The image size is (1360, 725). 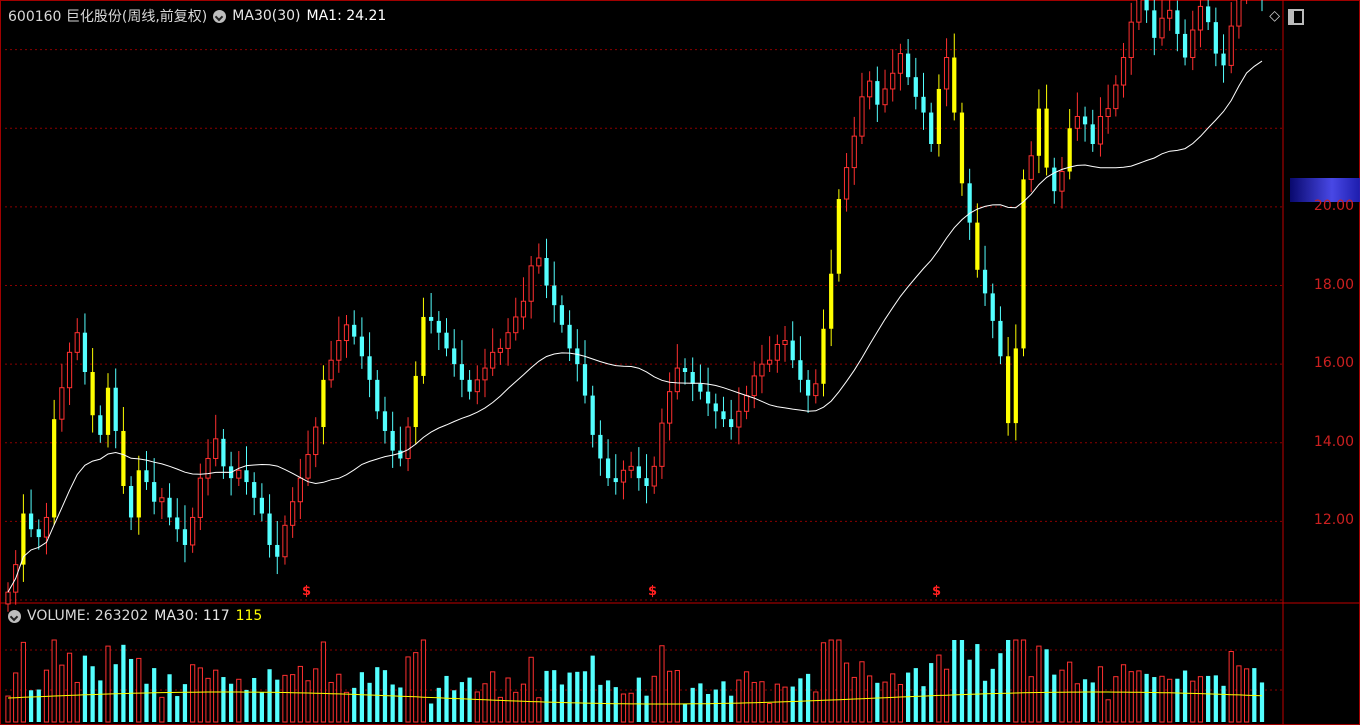 I want to click on y-tick-label: 16.00, so click(x=1333, y=363).